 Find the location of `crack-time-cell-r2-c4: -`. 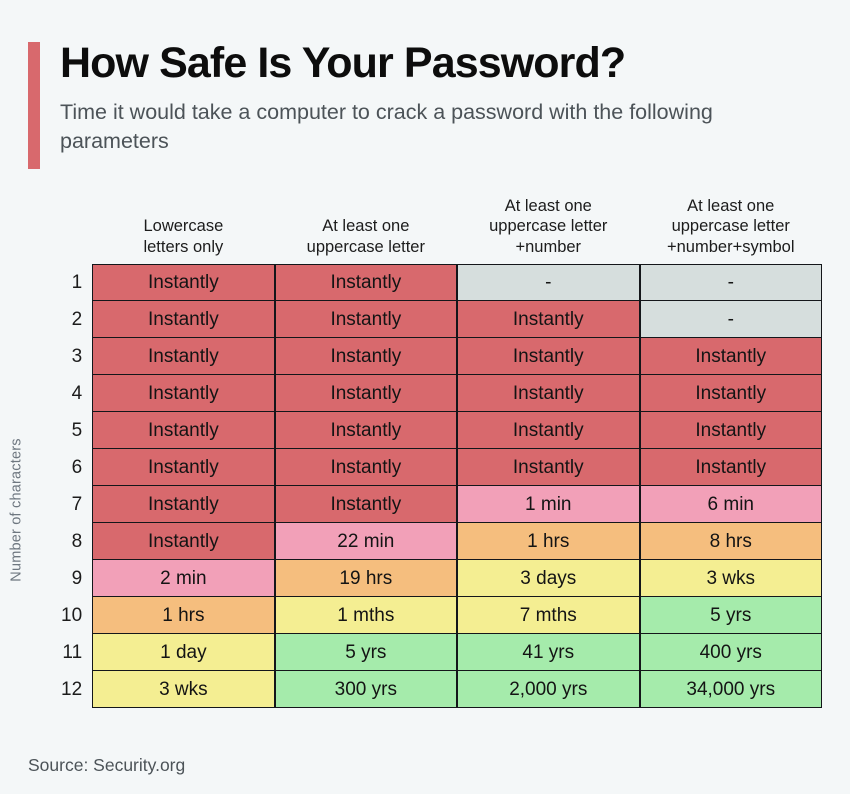

crack-time-cell-r2-c4: - is located at coordinates (730, 320).